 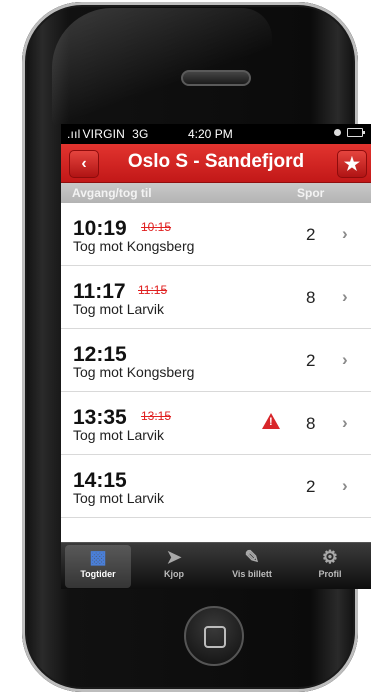 I want to click on network-type: 3G, so click(x=140, y=134).